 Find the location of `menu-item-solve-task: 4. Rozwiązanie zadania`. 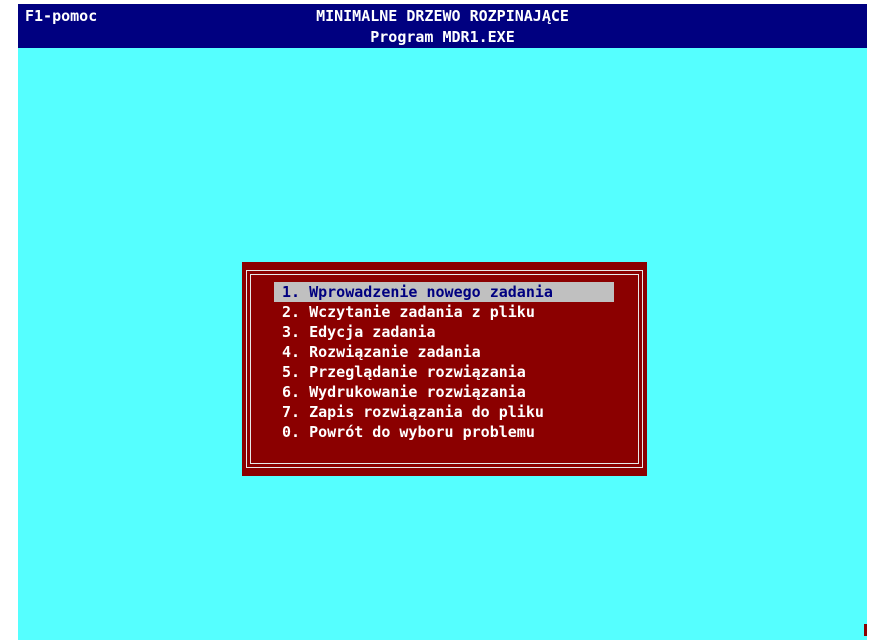

menu-item-solve-task: 4. Rozwiązanie zadania is located at coordinates (444, 352).